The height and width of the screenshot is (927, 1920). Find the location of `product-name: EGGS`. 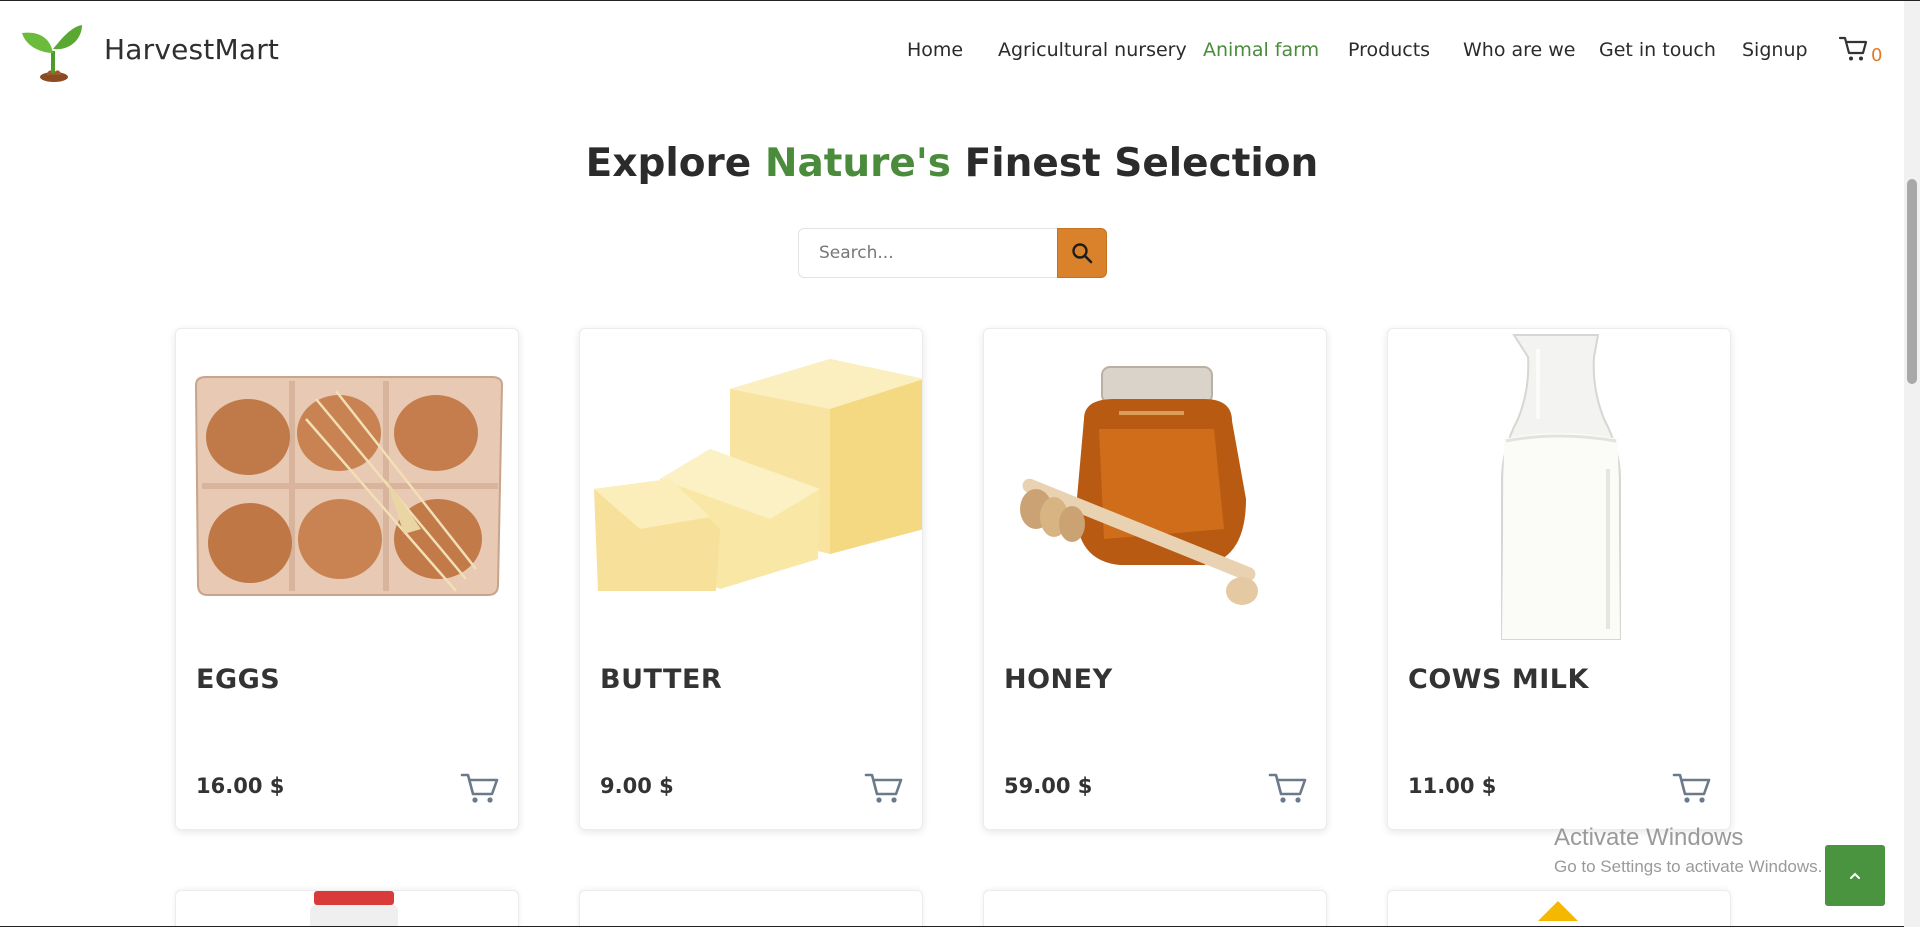

product-name: EGGS is located at coordinates (238, 679).